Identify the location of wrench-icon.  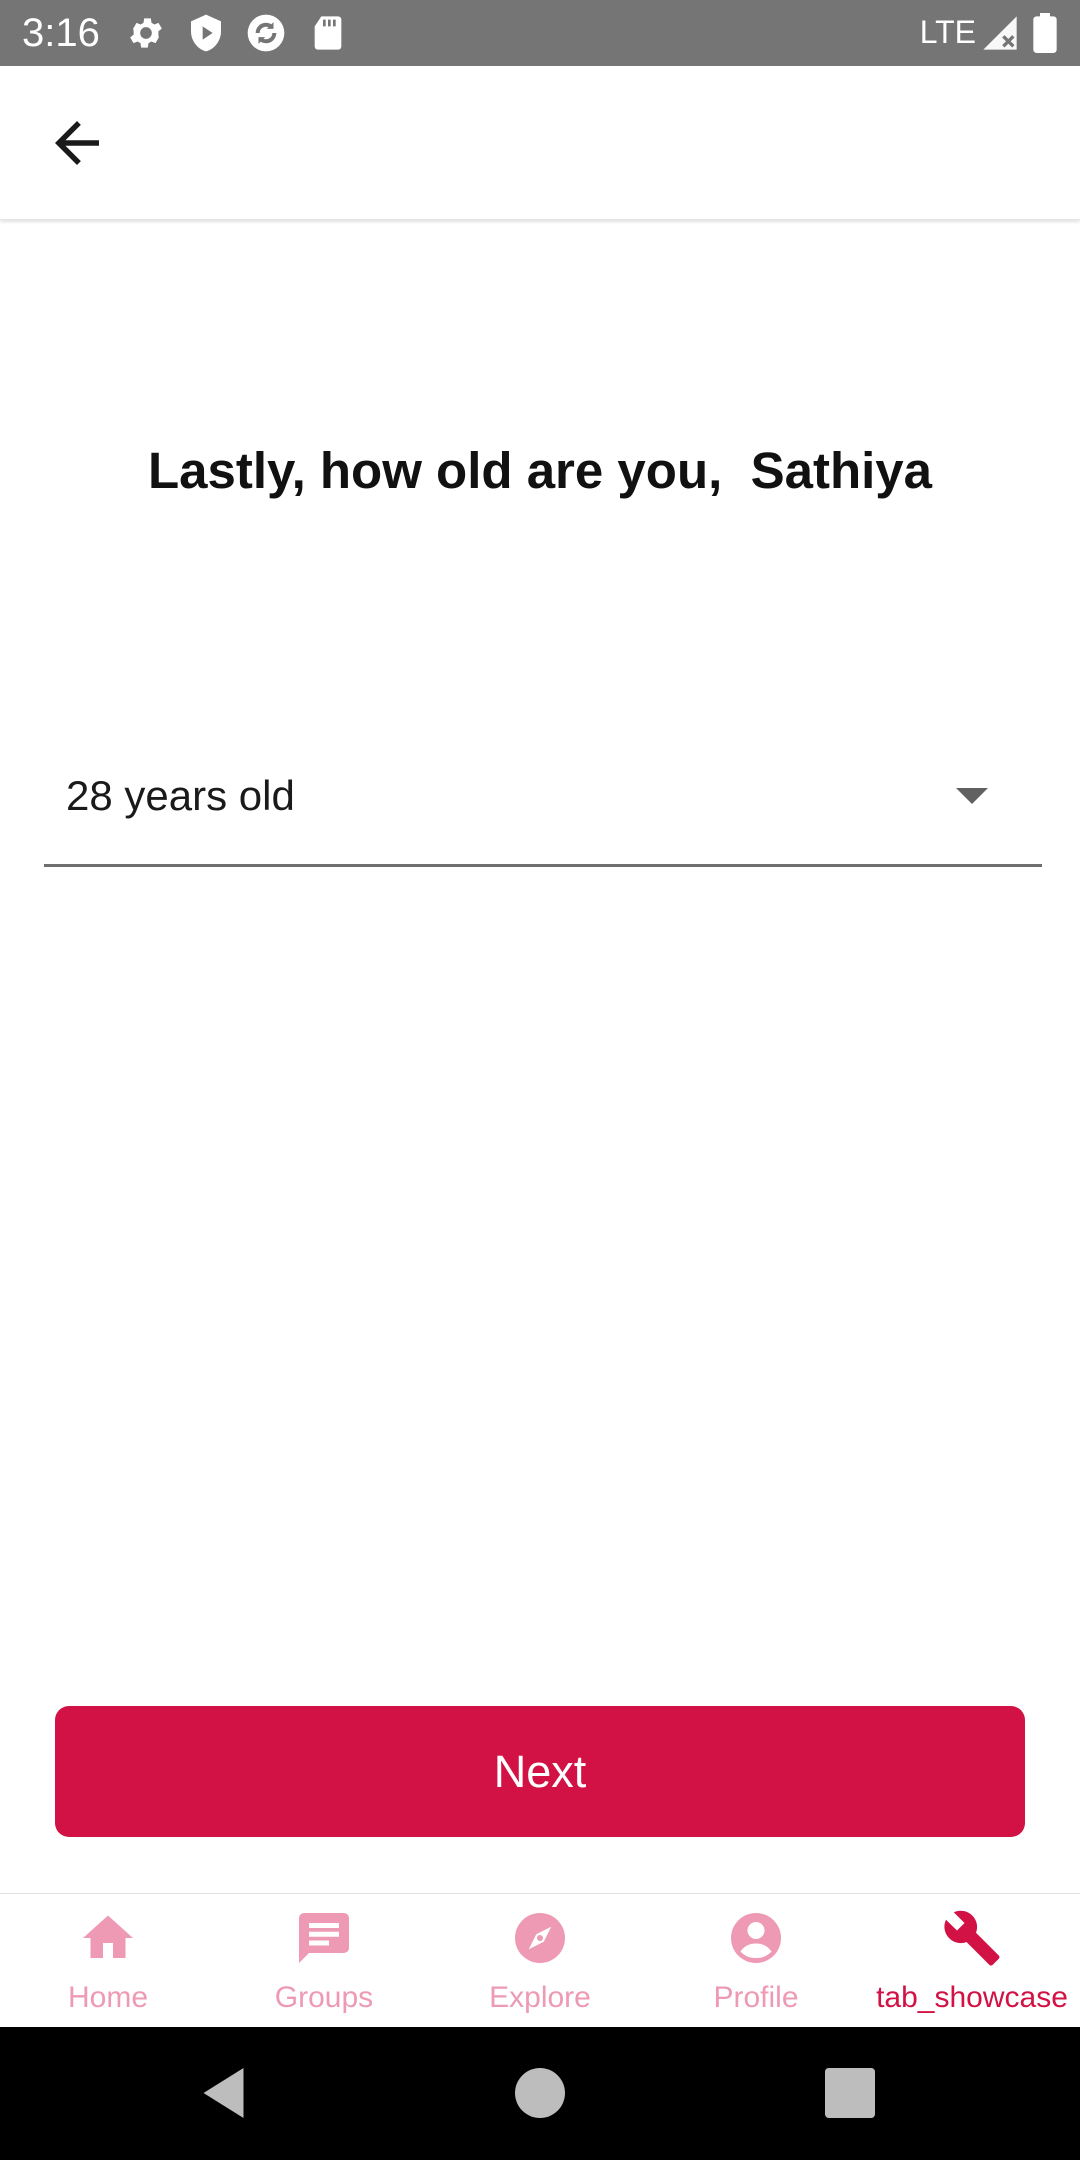
(972, 1938).